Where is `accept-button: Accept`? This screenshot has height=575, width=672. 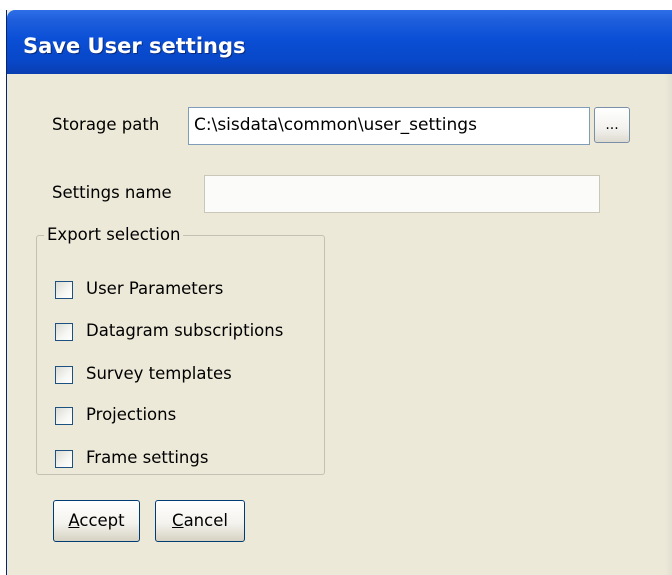
accept-button: Accept is located at coordinates (96, 521).